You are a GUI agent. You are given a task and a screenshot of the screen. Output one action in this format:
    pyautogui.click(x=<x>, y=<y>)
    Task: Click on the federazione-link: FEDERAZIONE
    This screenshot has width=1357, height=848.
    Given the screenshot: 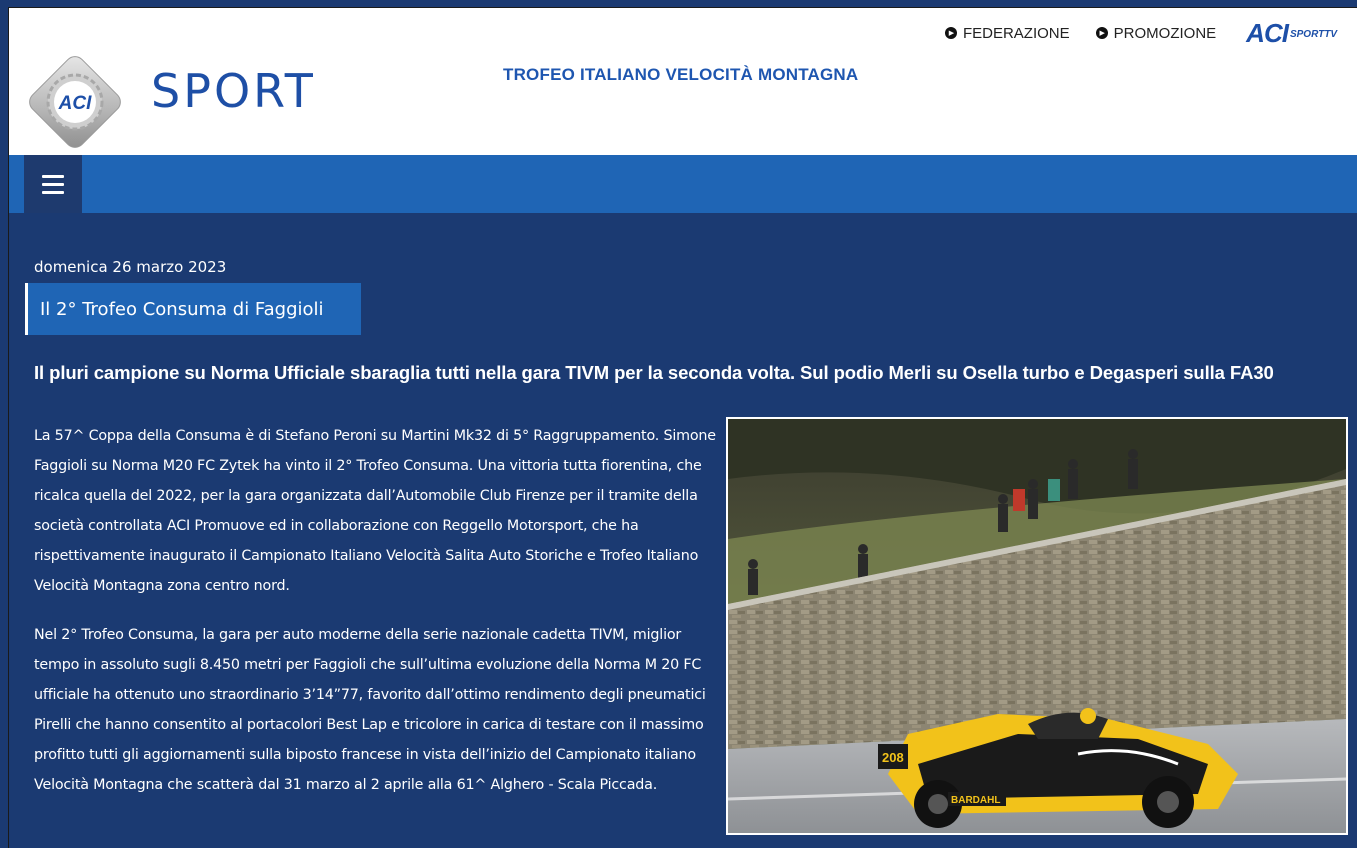 What is the action you would take?
    pyautogui.click(x=1007, y=33)
    